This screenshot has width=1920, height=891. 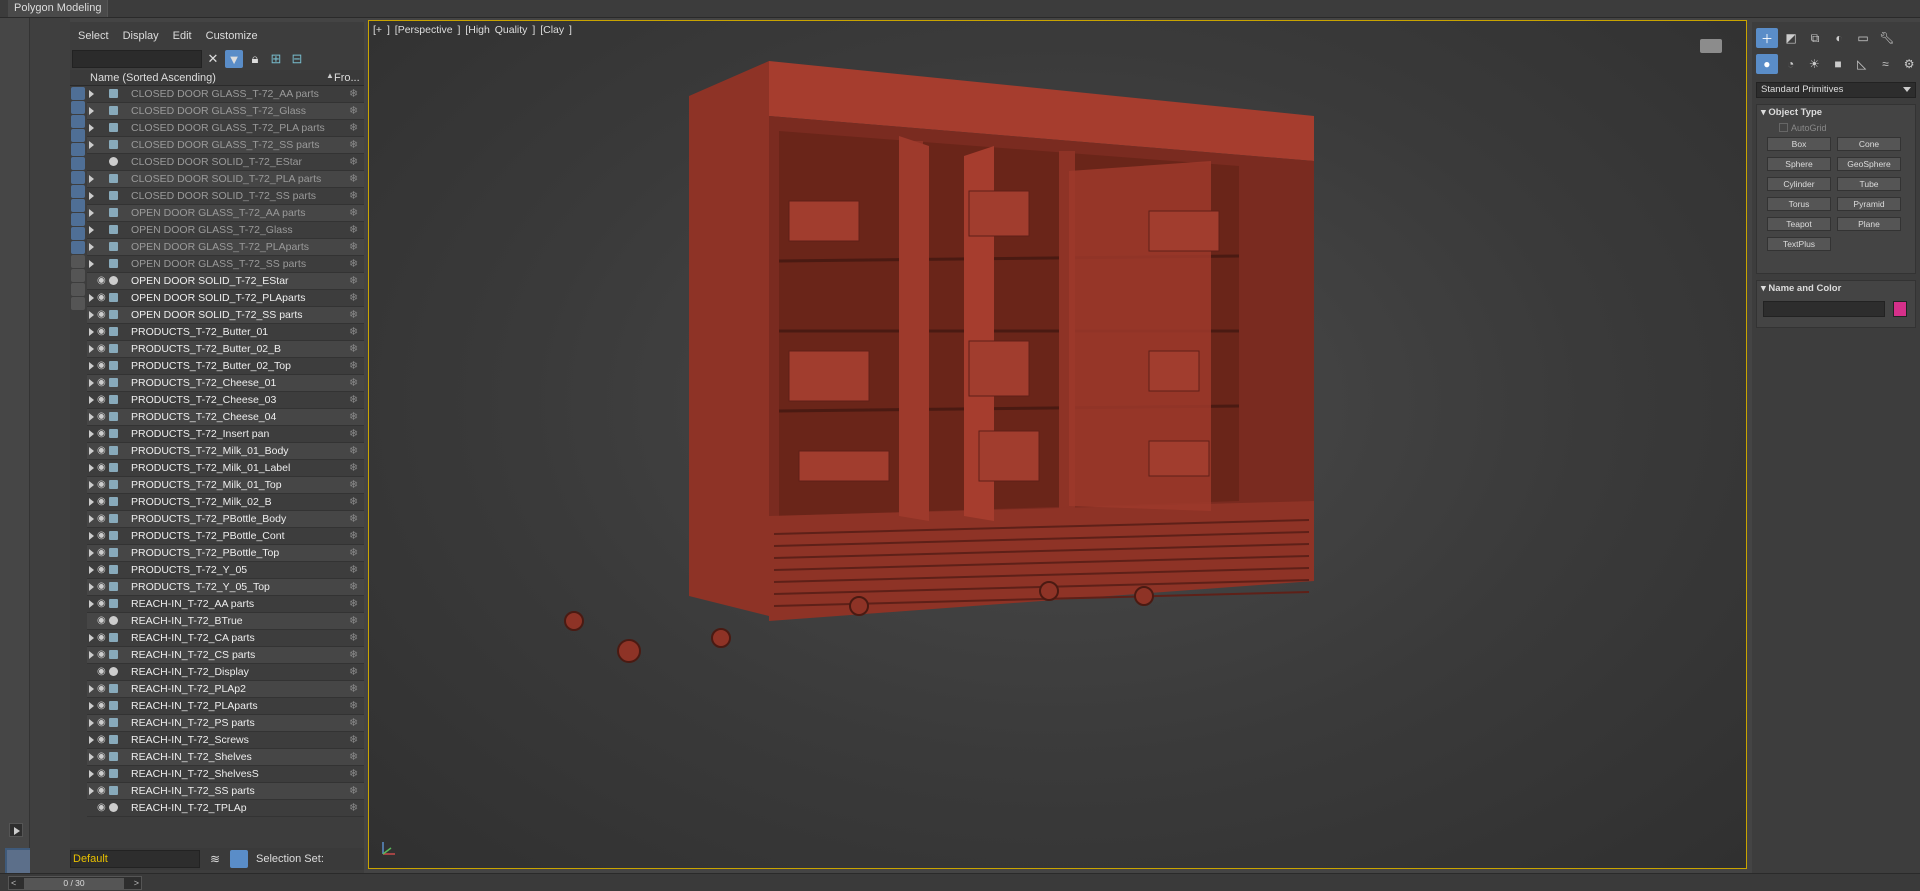 What do you see at coordinates (225, 383) in the screenshot?
I see `list-item: ◉ PRODUCTS_T-72_Cheese_01 ❄` at bounding box center [225, 383].